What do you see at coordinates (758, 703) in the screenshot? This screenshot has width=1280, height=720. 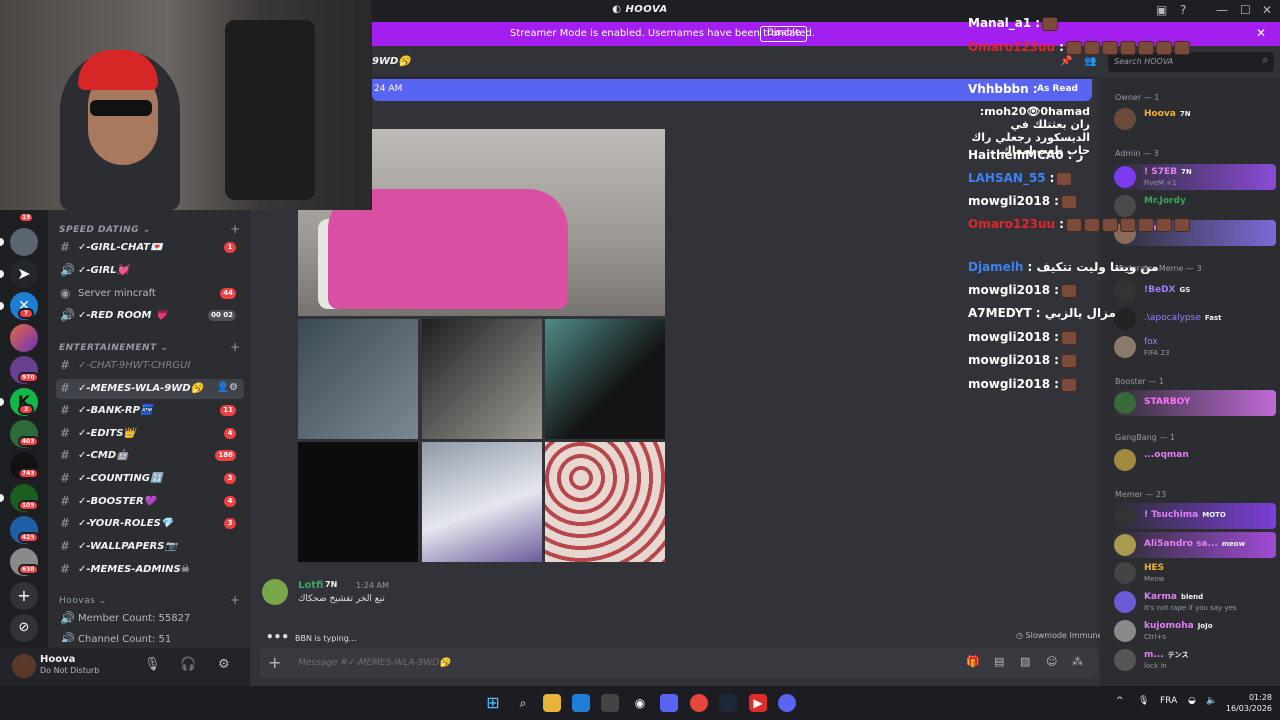 I see `media-player-icon: ▶` at bounding box center [758, 703].